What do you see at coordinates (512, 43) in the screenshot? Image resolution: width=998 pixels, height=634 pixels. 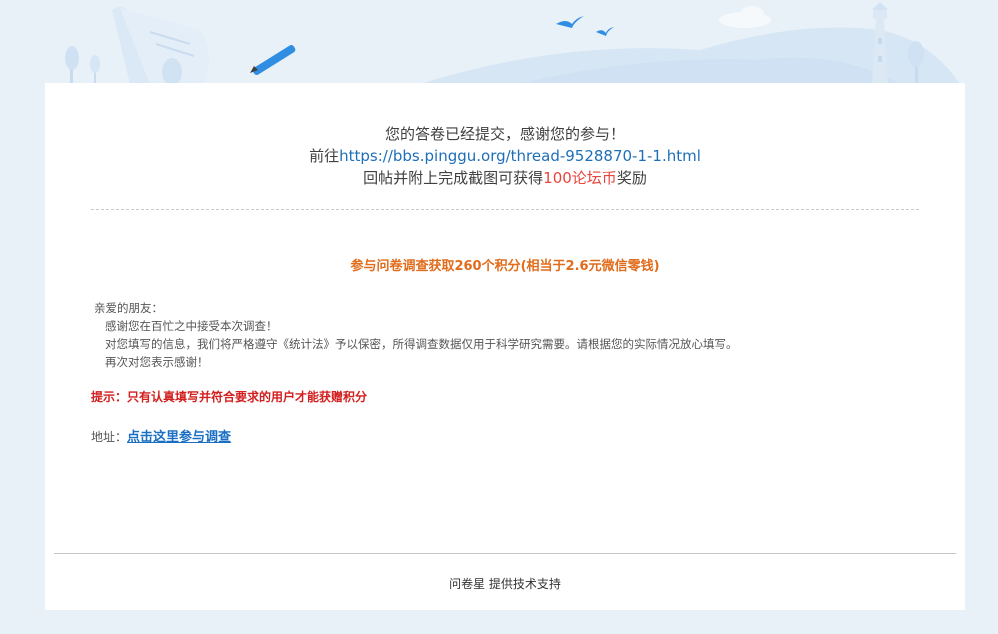 I see `header-illustration` at bounding box center [512, 43].